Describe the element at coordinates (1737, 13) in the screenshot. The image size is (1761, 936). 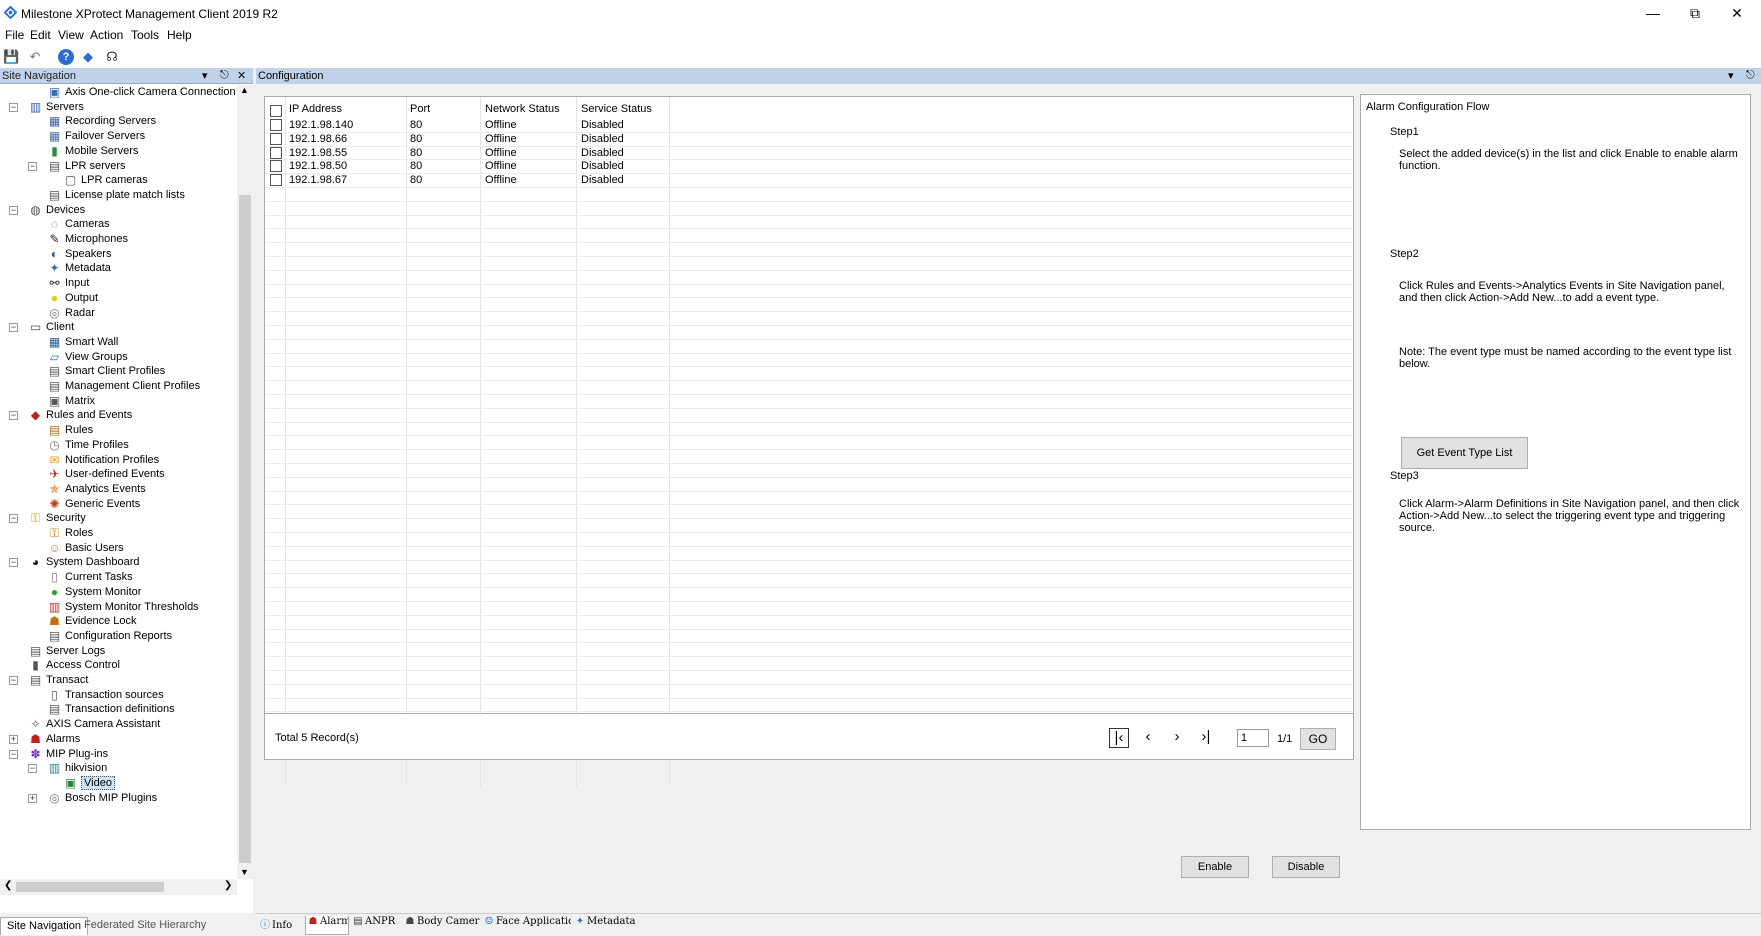
I see `close-button: ✕` at that location.